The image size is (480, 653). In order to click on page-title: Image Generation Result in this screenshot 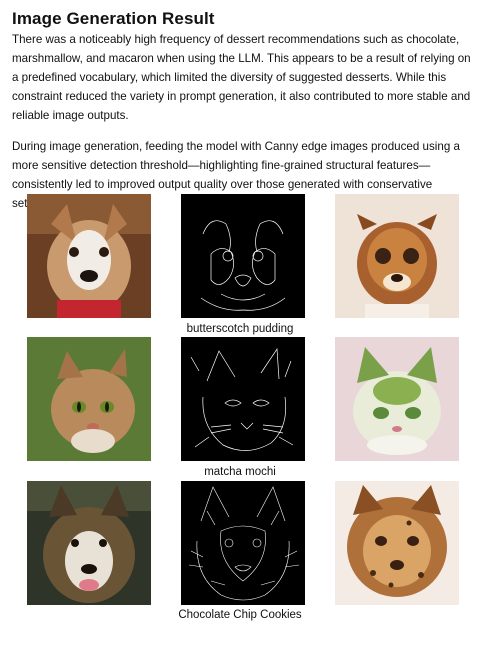, I will do `click(113, 18)`.